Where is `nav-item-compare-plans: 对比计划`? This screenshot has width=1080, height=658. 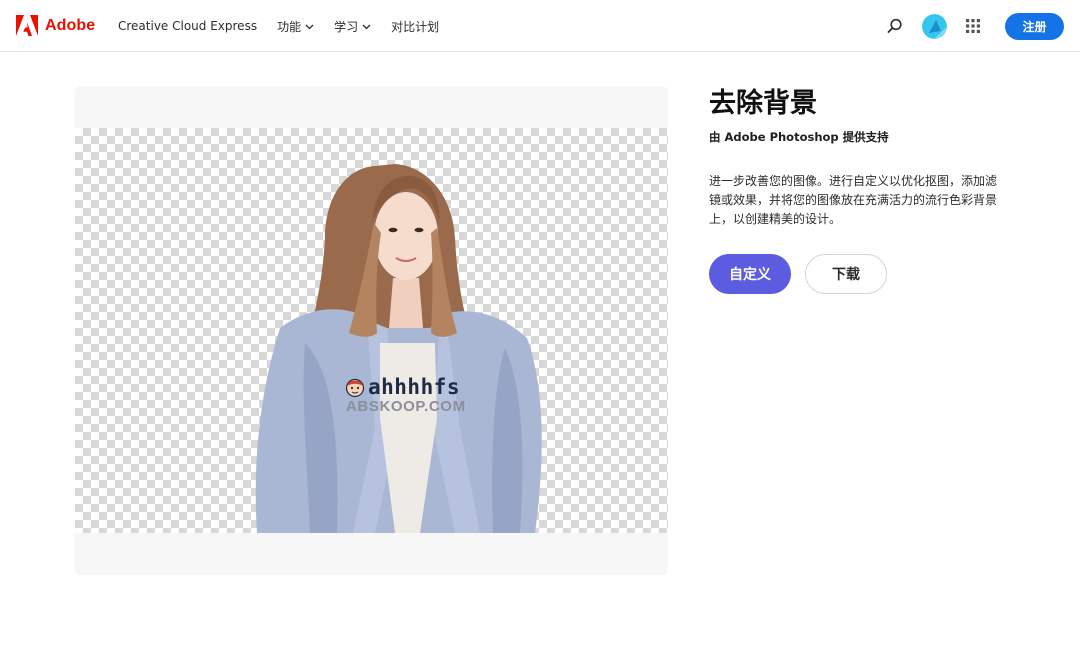
nav-item-compare-plans: 对比计划 is located at coordinates (415, 26).